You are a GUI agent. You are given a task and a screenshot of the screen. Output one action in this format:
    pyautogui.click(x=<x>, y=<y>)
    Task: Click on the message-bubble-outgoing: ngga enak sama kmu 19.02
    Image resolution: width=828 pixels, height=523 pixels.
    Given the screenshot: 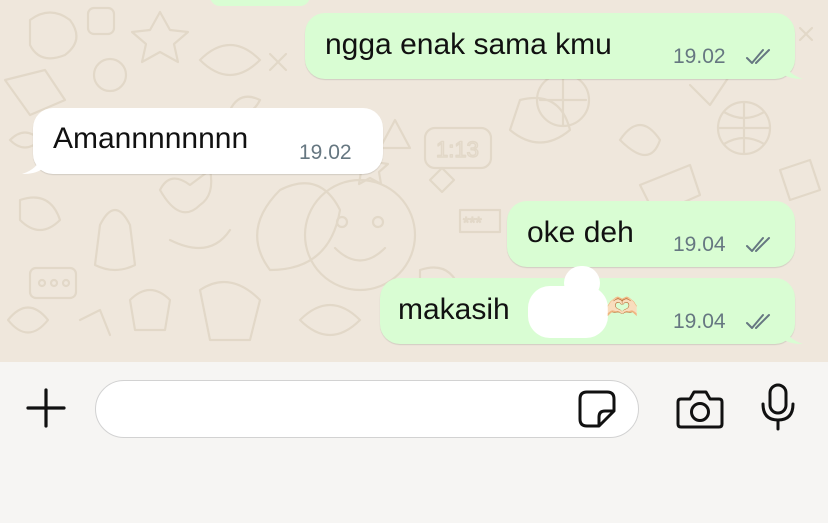 What is the action you would take?
    pyautogui.click(x=550, y=46)
    